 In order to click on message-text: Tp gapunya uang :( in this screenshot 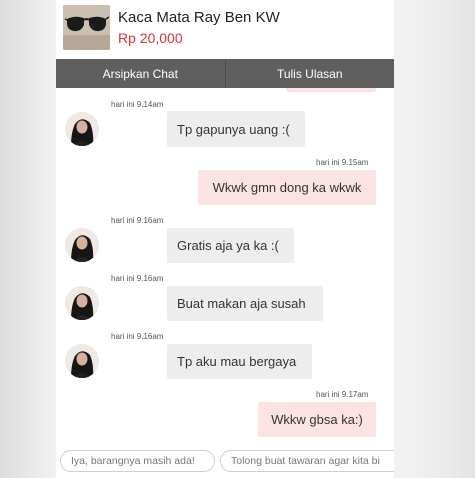, I will do `click(236, 129)`.